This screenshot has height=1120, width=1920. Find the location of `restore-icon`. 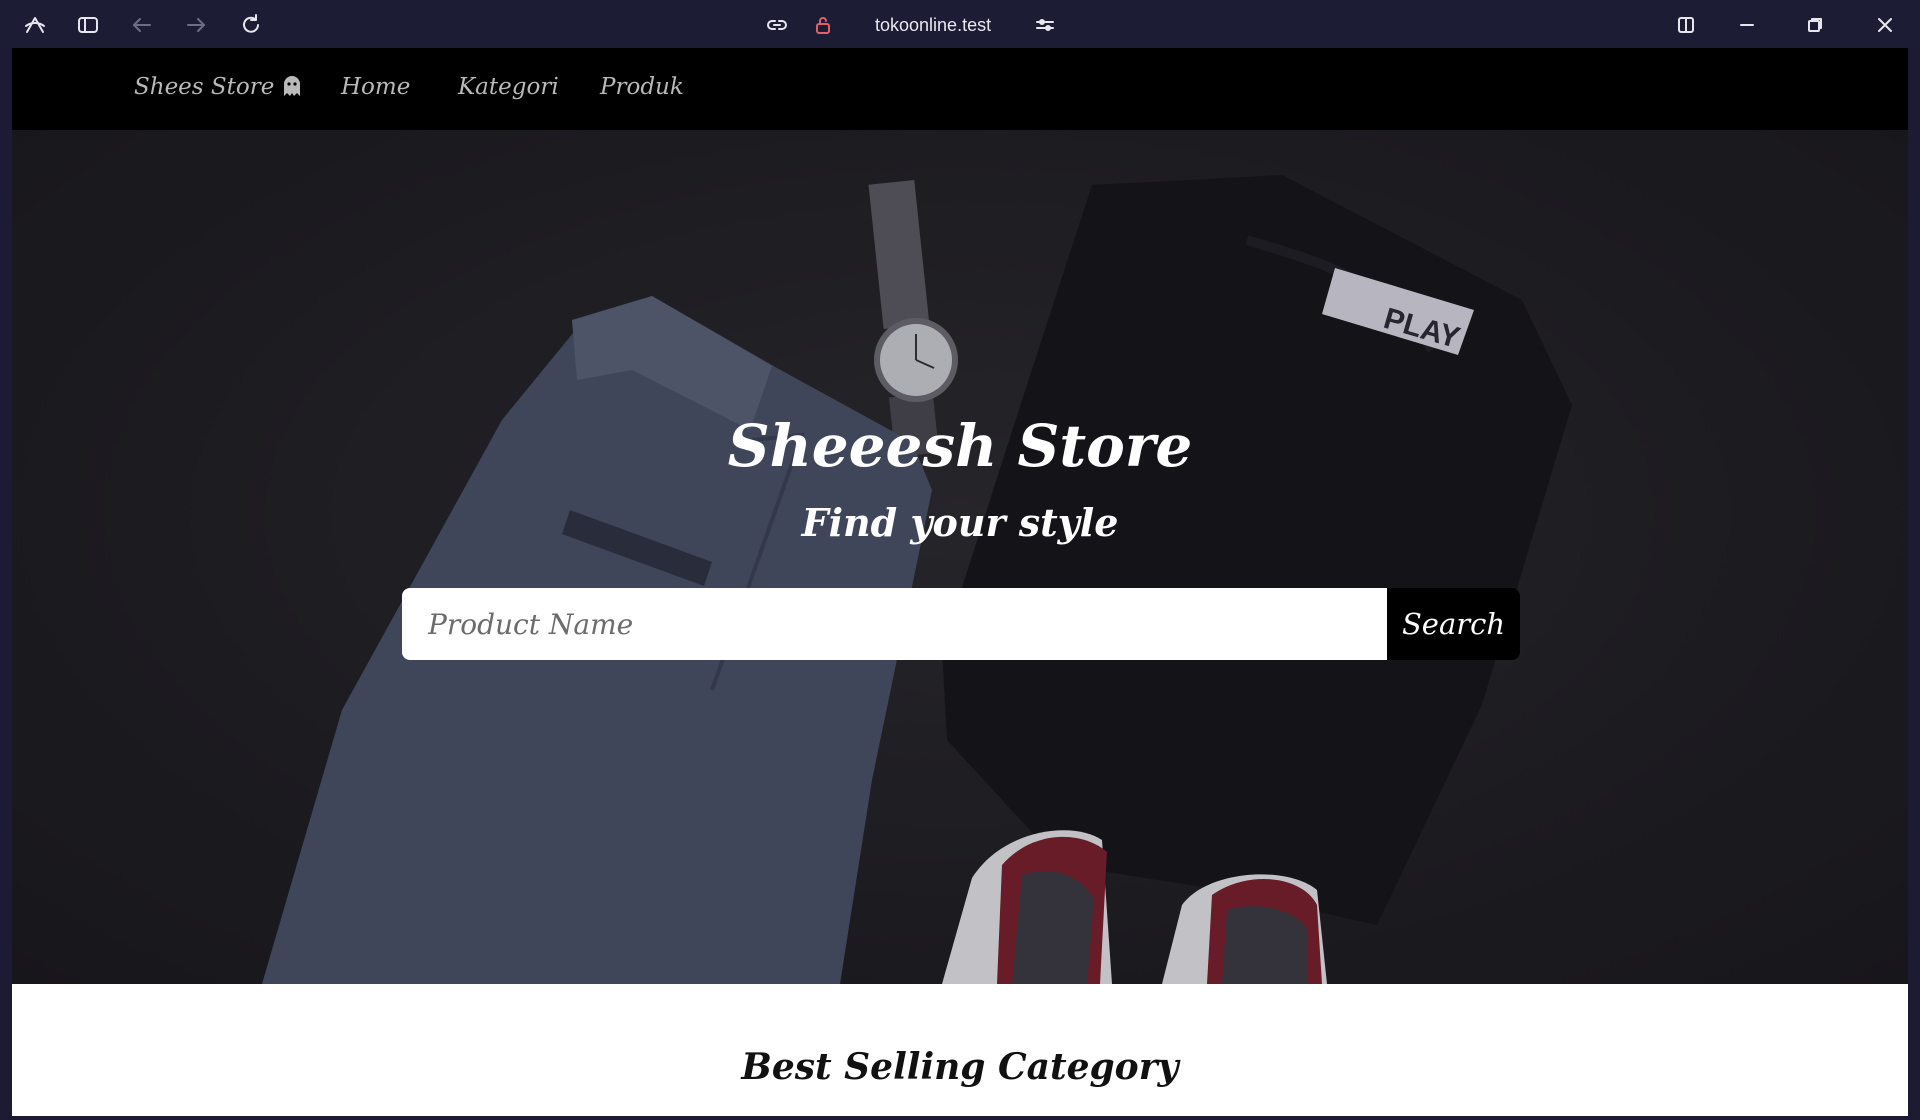

restore-icon is located at coordinates (1815, 25).